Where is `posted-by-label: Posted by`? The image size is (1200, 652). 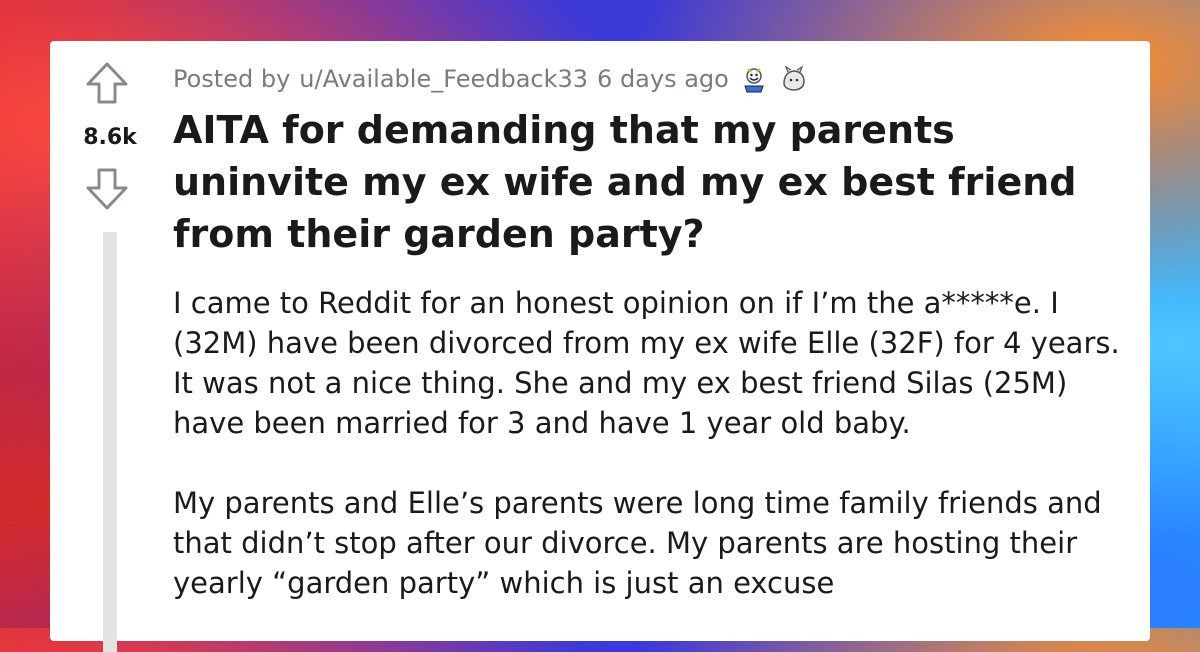
posted-by-label: Posted by is located at coordinates (232, 79).